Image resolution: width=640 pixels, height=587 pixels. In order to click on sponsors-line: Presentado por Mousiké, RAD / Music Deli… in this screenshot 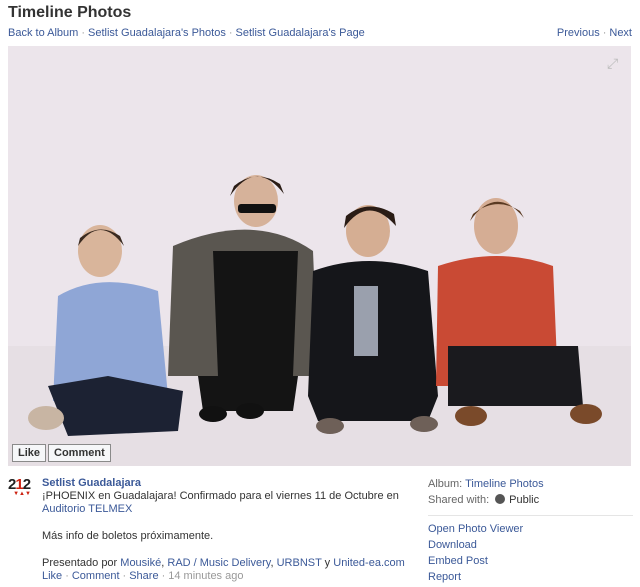, I will do `click(223, 563)`.